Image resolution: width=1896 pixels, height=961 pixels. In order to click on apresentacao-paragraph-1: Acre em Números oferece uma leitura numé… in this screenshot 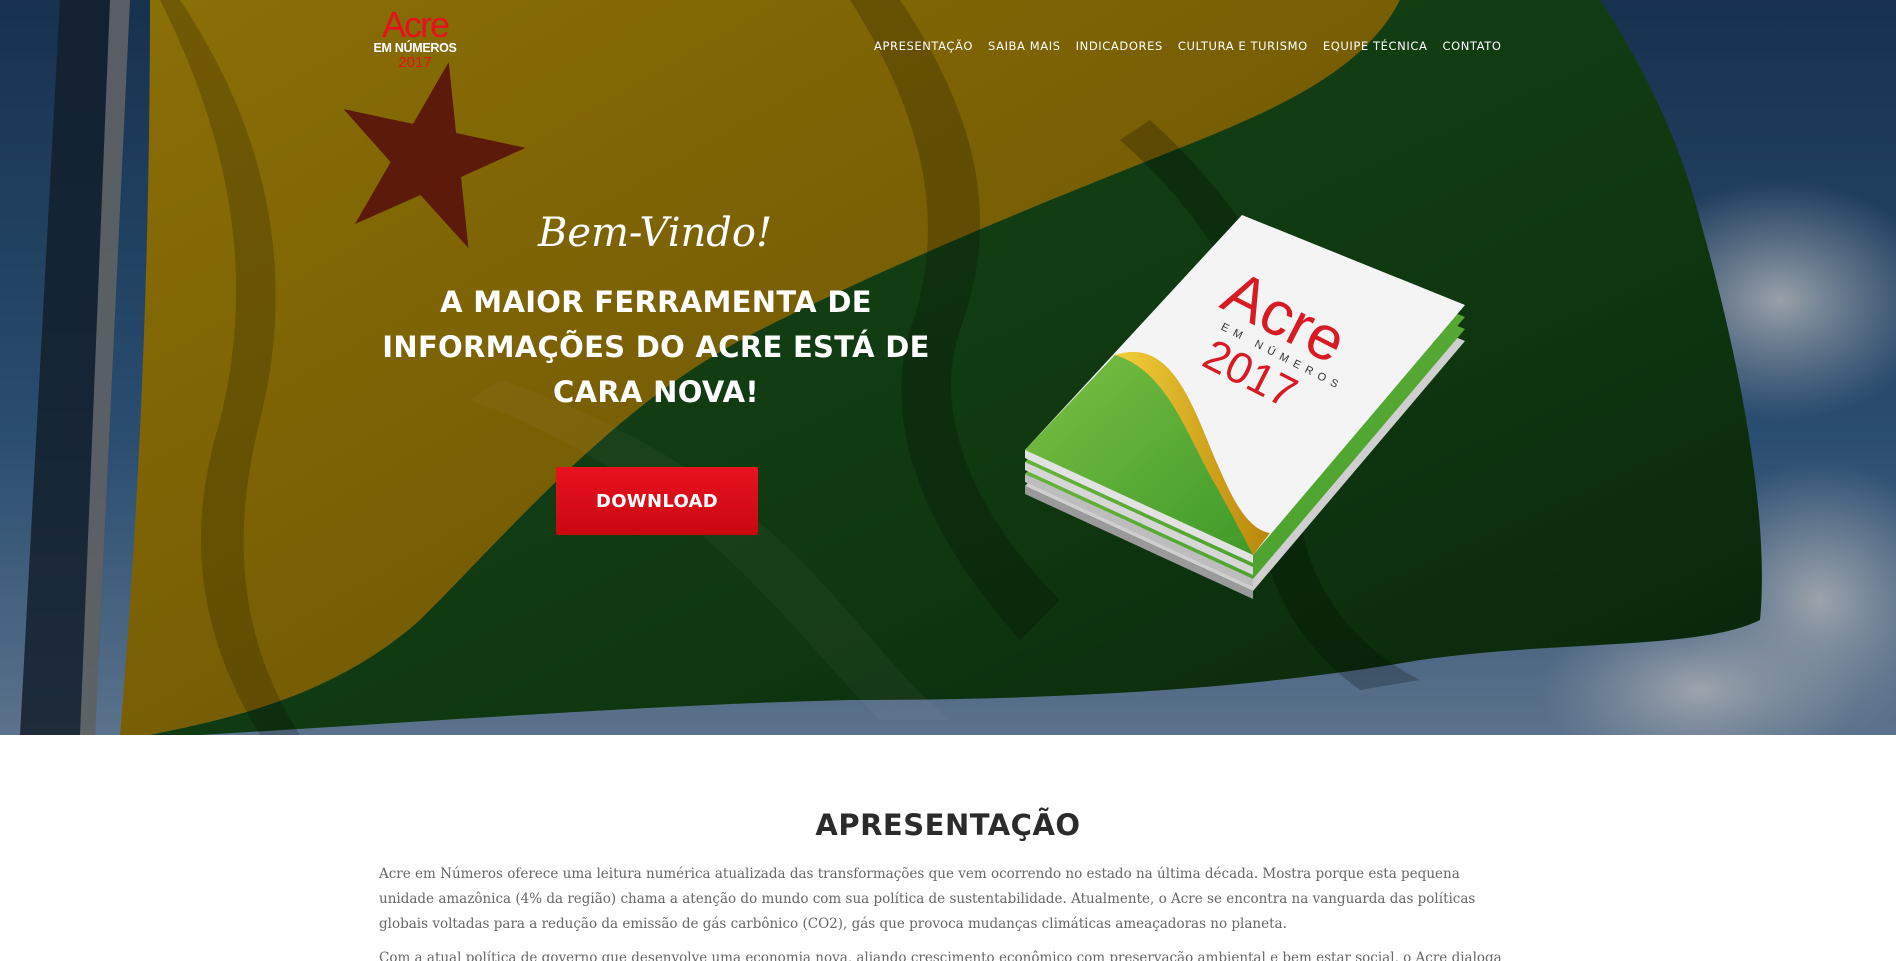, I will do `click(927, 899)`.